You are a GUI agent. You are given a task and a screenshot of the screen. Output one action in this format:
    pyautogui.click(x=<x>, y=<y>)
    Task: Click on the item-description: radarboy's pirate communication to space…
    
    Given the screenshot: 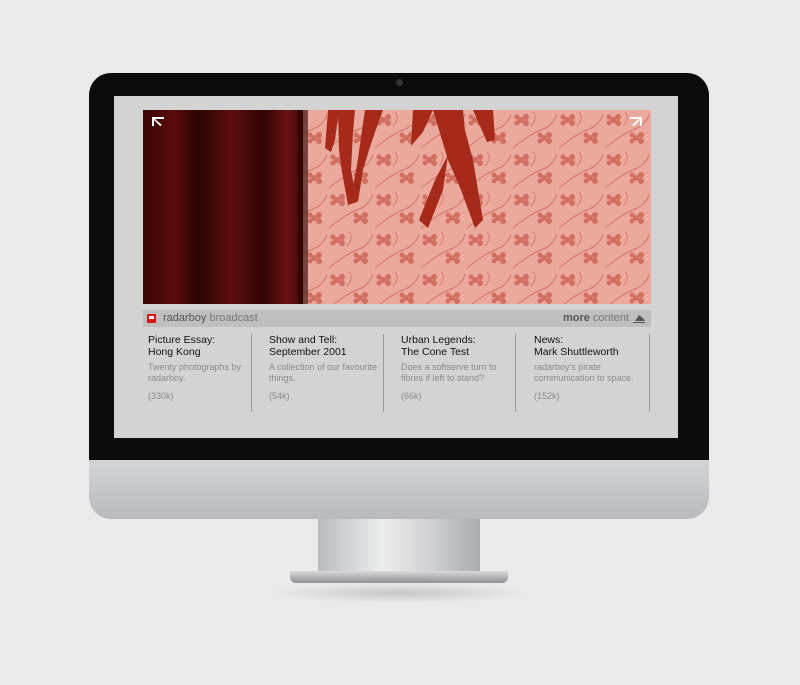 What is the action you would take?
    pyautogui.click(x=584, y=372)
    